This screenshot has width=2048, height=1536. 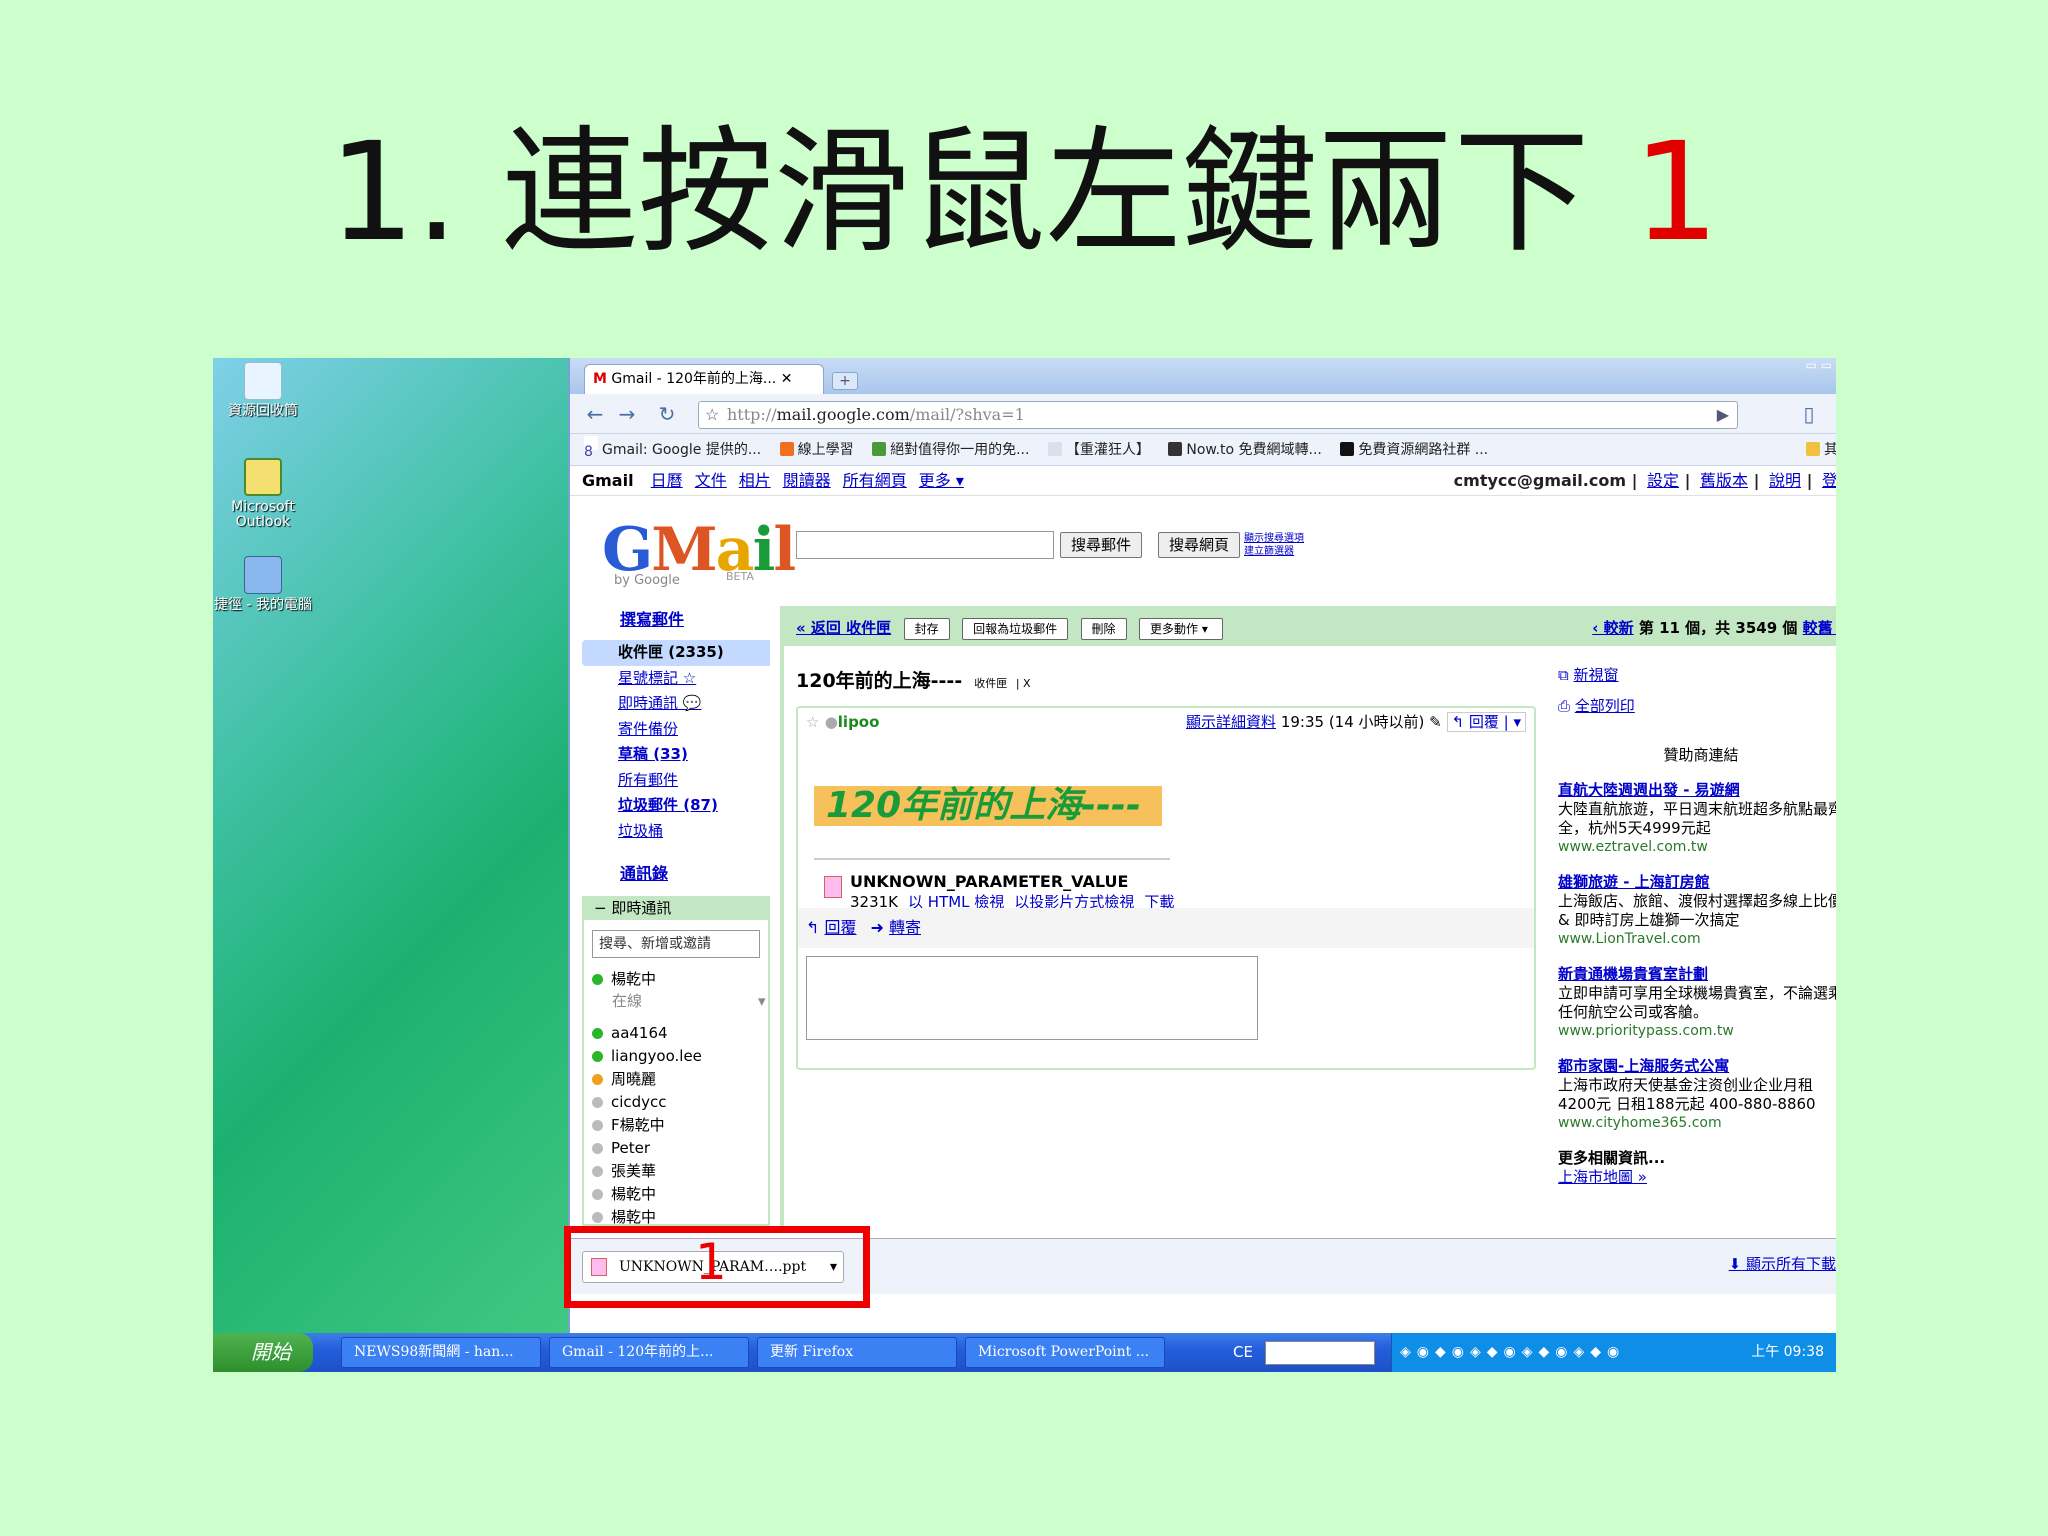 What do you see at coordinates (712, 415) in the screenshot?
I see `star-icon: ☆` at bounding box center [712, 415].